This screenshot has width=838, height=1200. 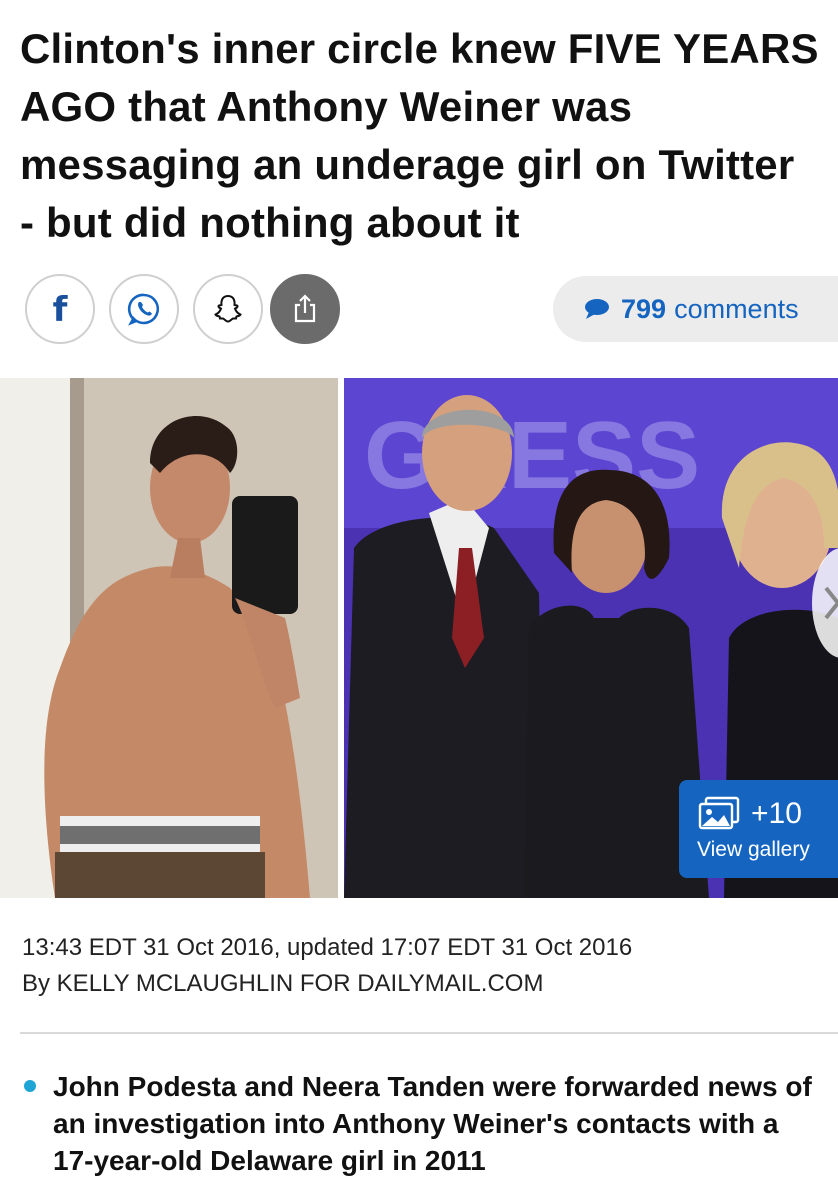 I want to click on comment-bubble-icon, so click(x=597, y=309).